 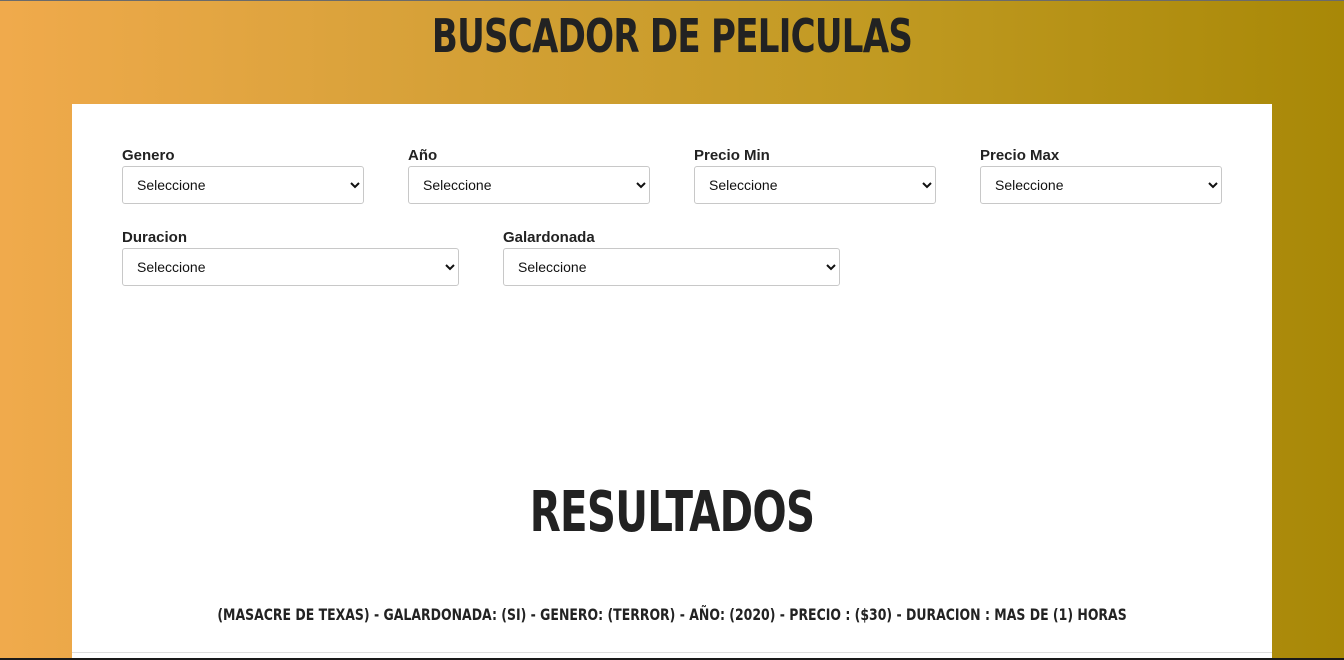 I want to click on filter-duracion: Duracion Seleccione, so click(x=290, y=257).